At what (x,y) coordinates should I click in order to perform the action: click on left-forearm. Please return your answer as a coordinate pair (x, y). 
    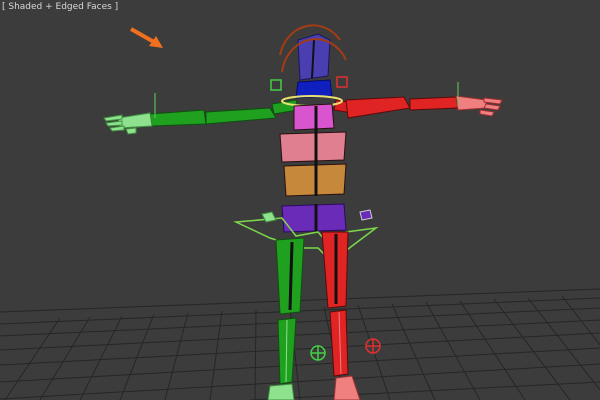
    Looking at the image, I should click on (178, 118).